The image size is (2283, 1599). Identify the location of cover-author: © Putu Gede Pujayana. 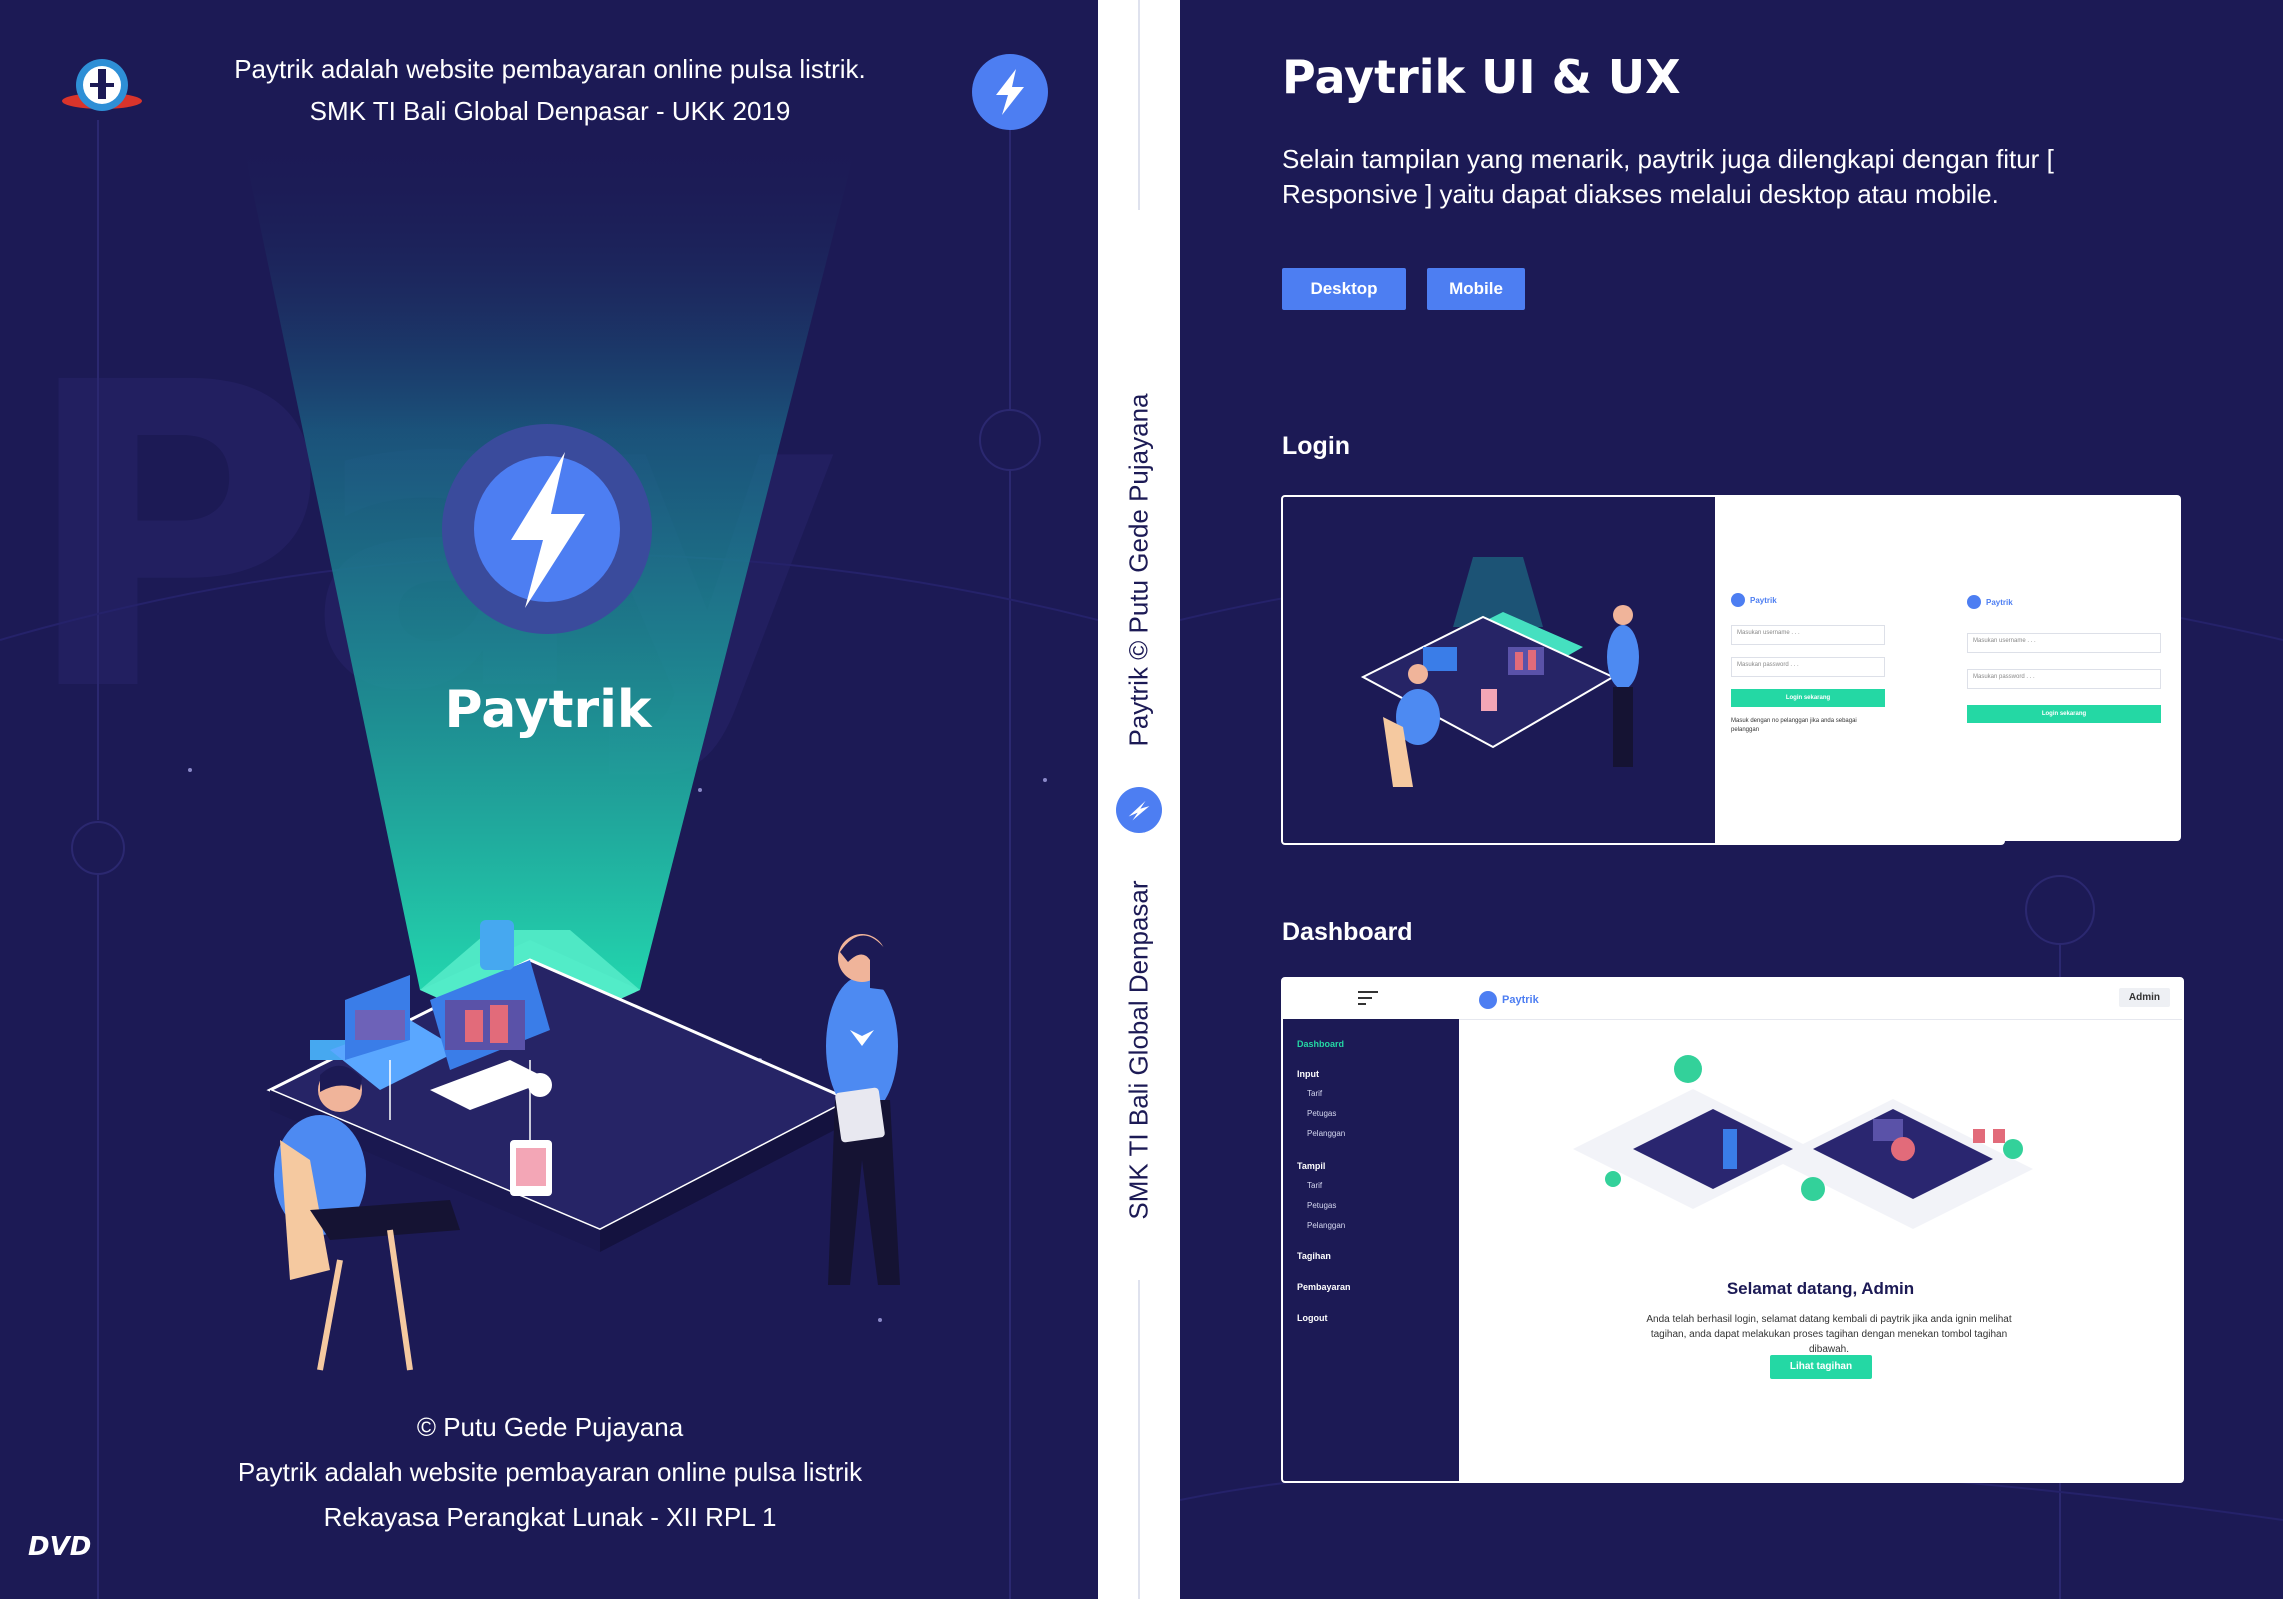
(550, 1427).